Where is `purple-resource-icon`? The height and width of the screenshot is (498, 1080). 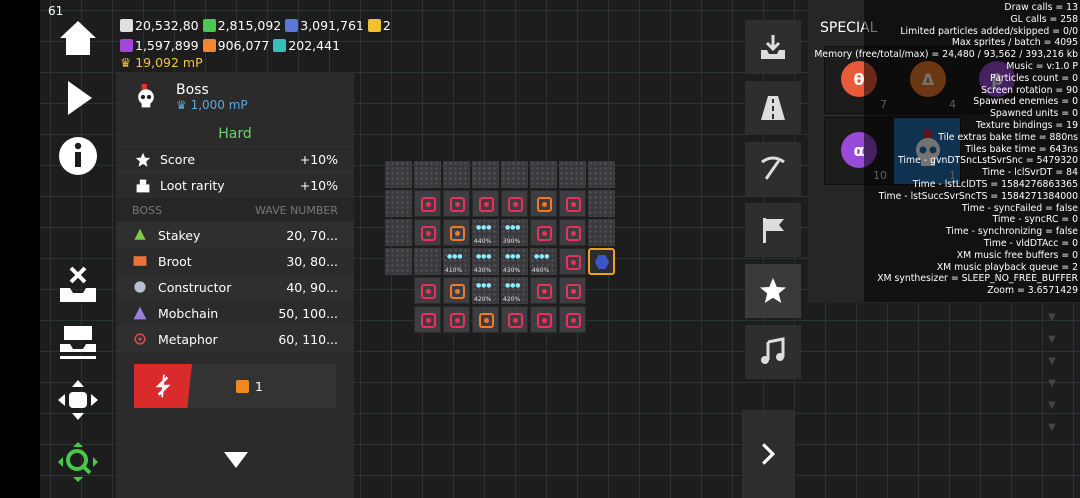 purple-resource-icon is located at coordinates (126, 45).